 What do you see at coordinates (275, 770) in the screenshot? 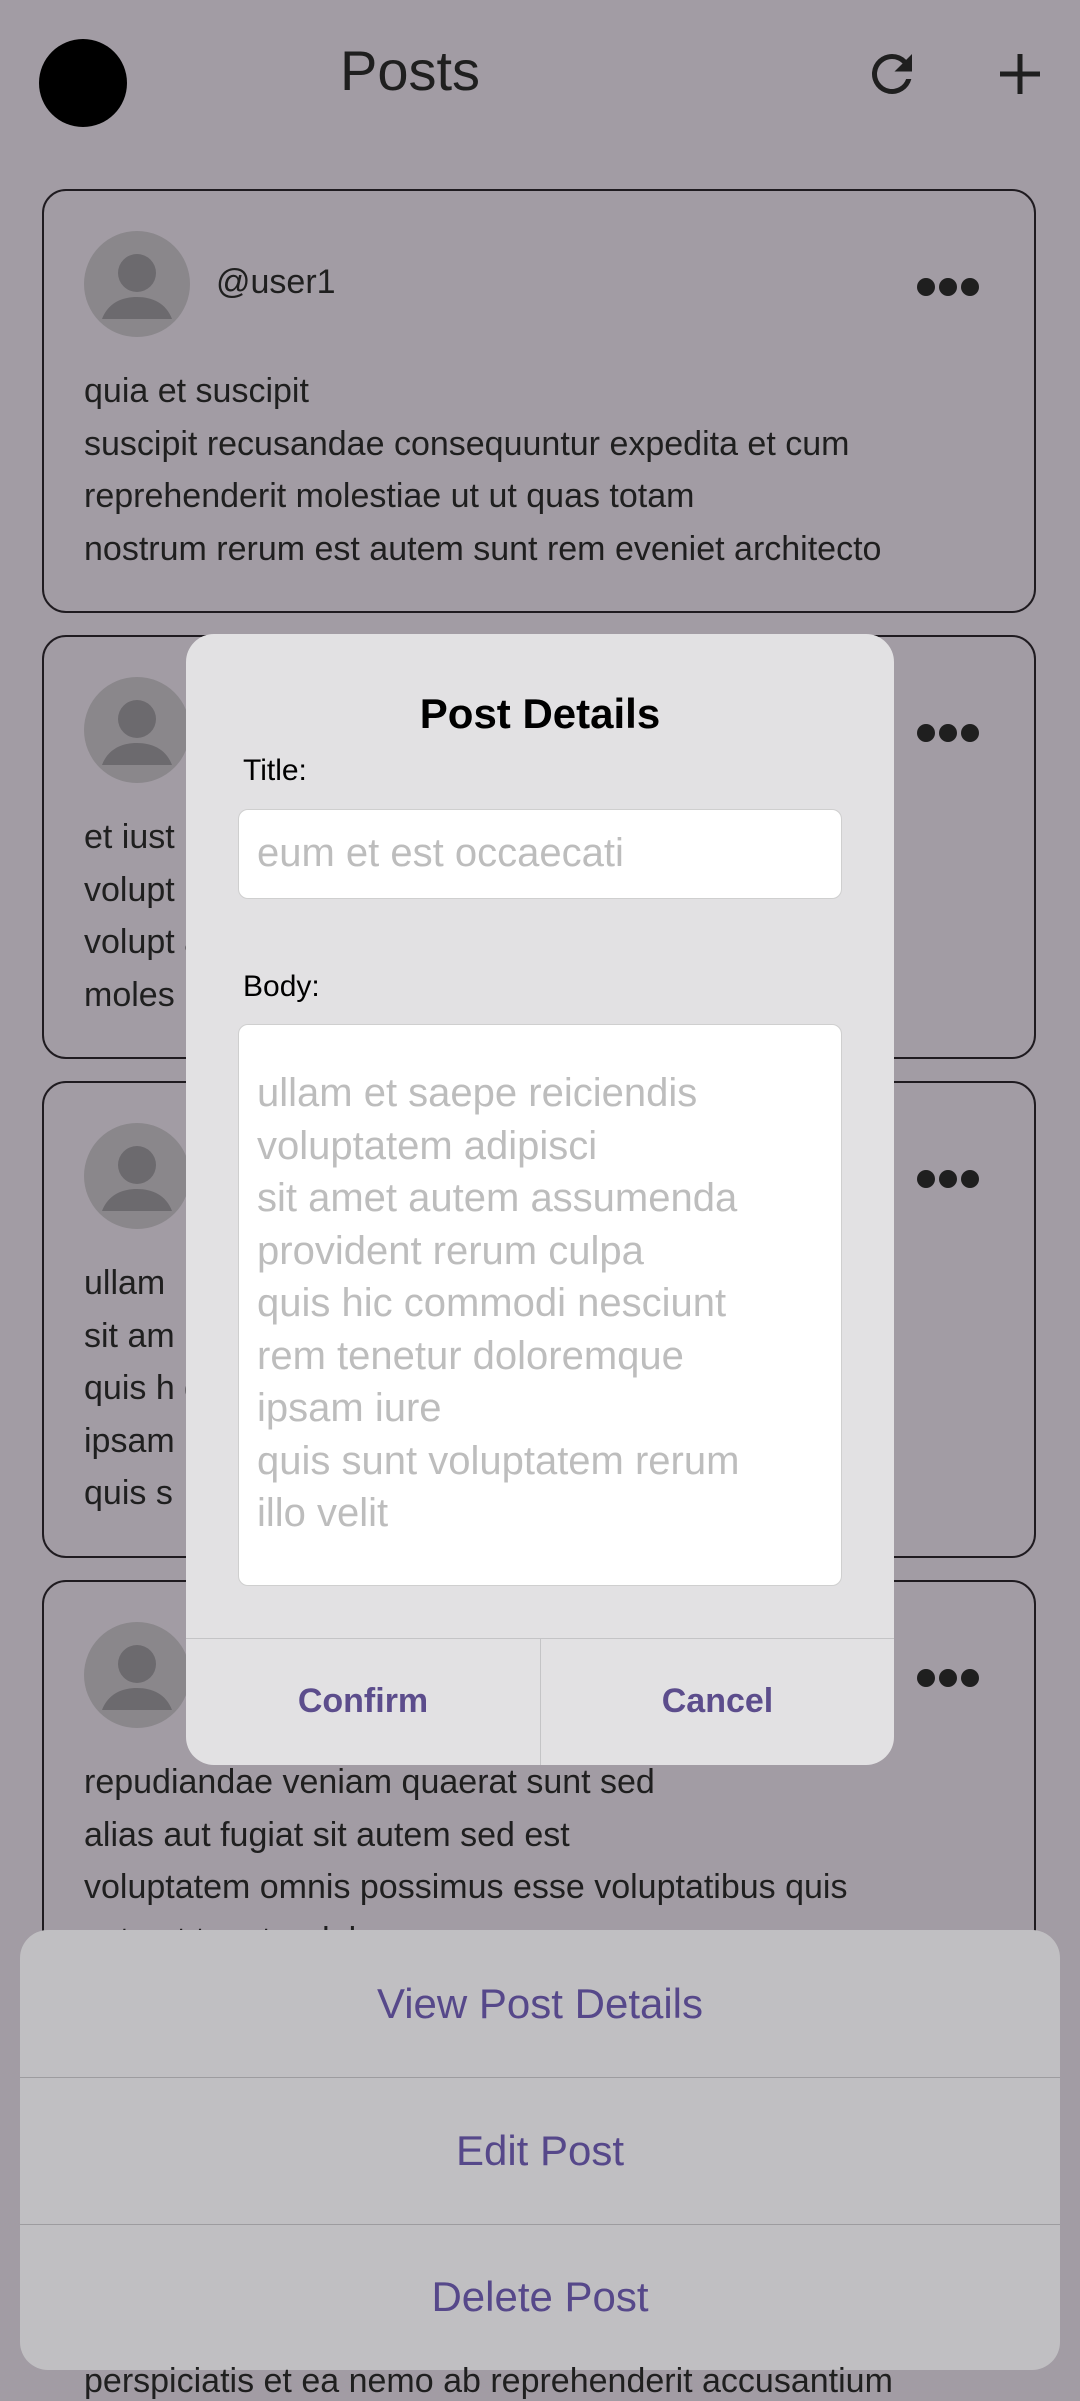
I see `title-label: Title:` at bounding box center [275, 770].